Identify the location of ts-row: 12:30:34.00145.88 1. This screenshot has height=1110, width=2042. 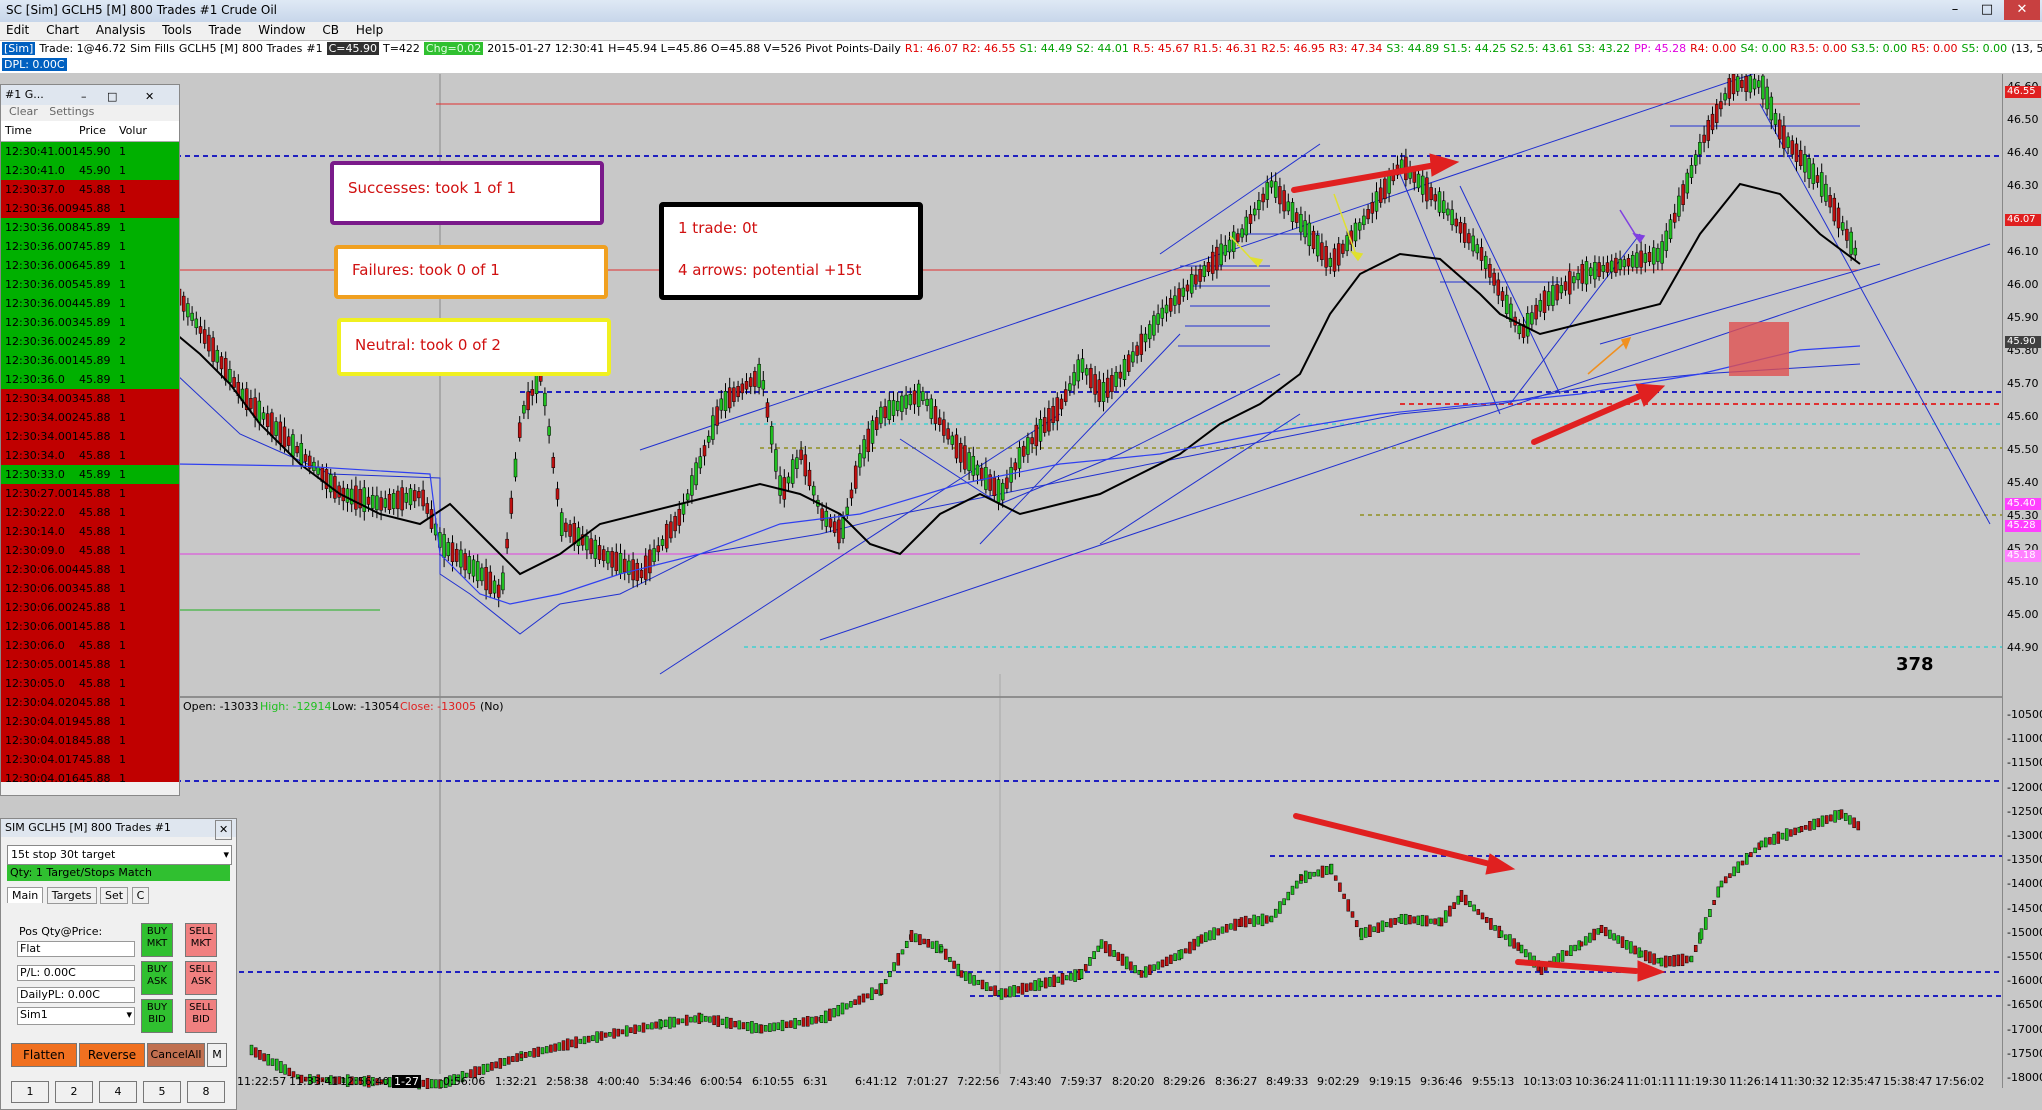
(90, 436).